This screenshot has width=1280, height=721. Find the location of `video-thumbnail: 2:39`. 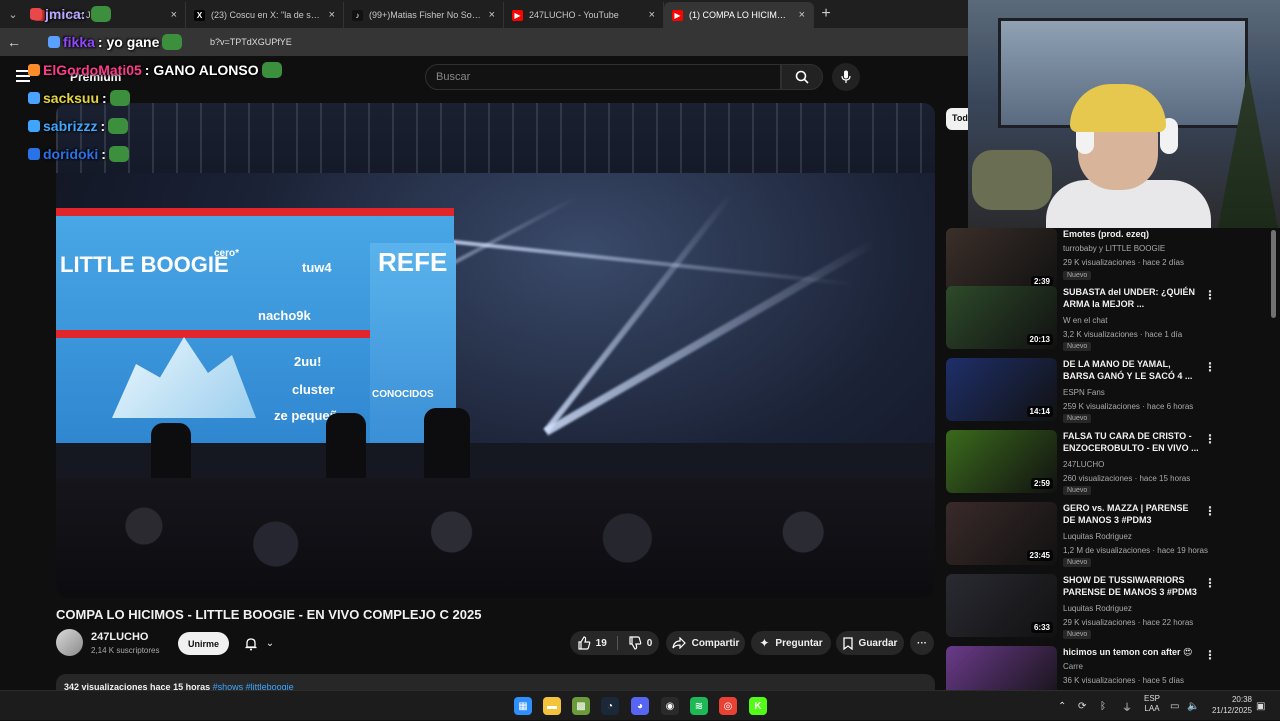

video-thumbnail: 2:39 is located at coordinates (1001, 259).